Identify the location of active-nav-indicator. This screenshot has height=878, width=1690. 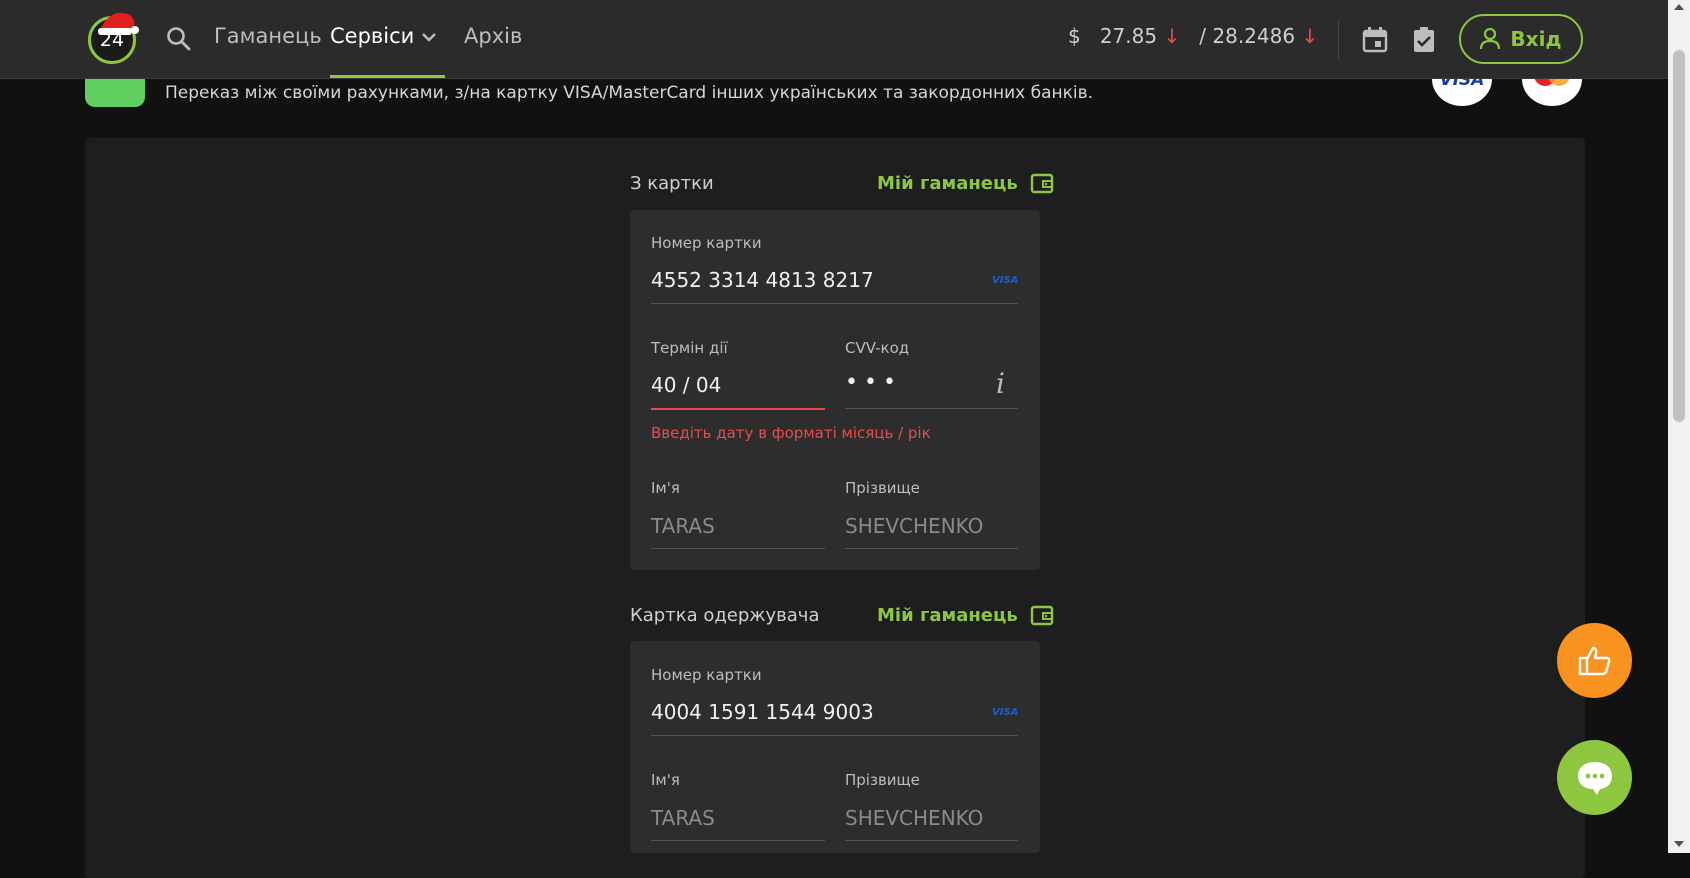
(387, 76).